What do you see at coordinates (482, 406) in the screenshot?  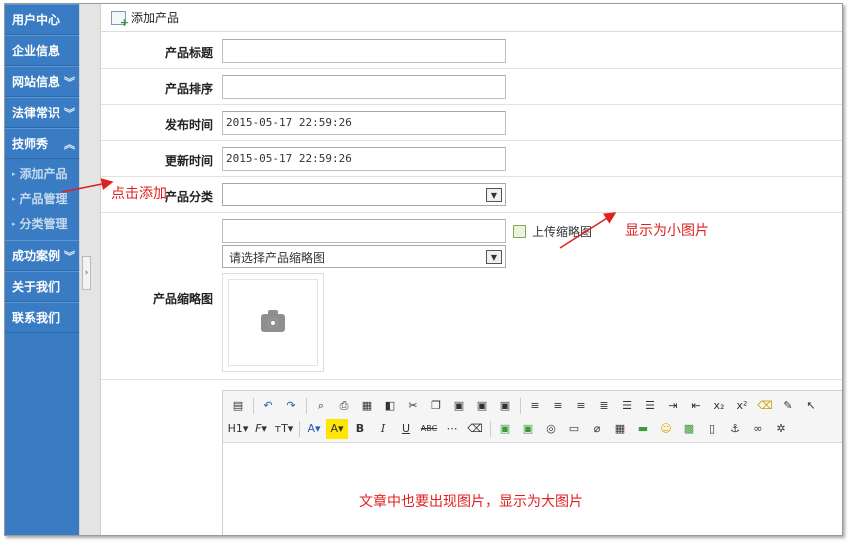 I see `paste-text-icon: ▣` at bounding box center [482, 406].